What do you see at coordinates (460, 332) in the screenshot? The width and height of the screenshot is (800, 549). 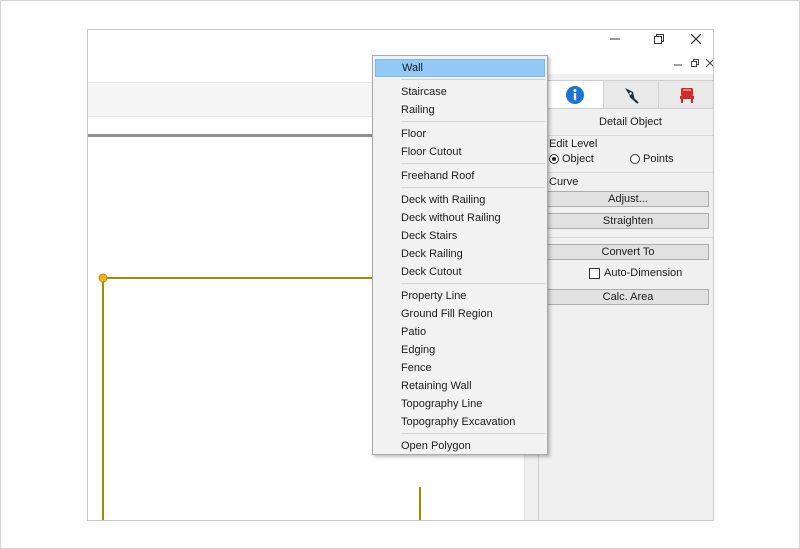 I see `menu-item-patio: Patio` at bounding box center [460, 332].